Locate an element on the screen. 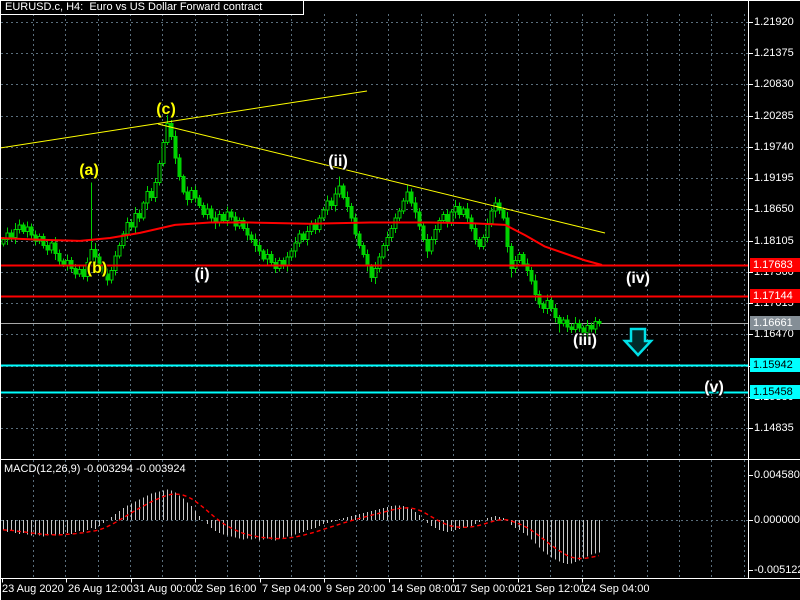 Image resolution: width=800 pixels, height=600 pixels. price-axis-tick-label: 1.20830 is located at coordinates (774, 84).